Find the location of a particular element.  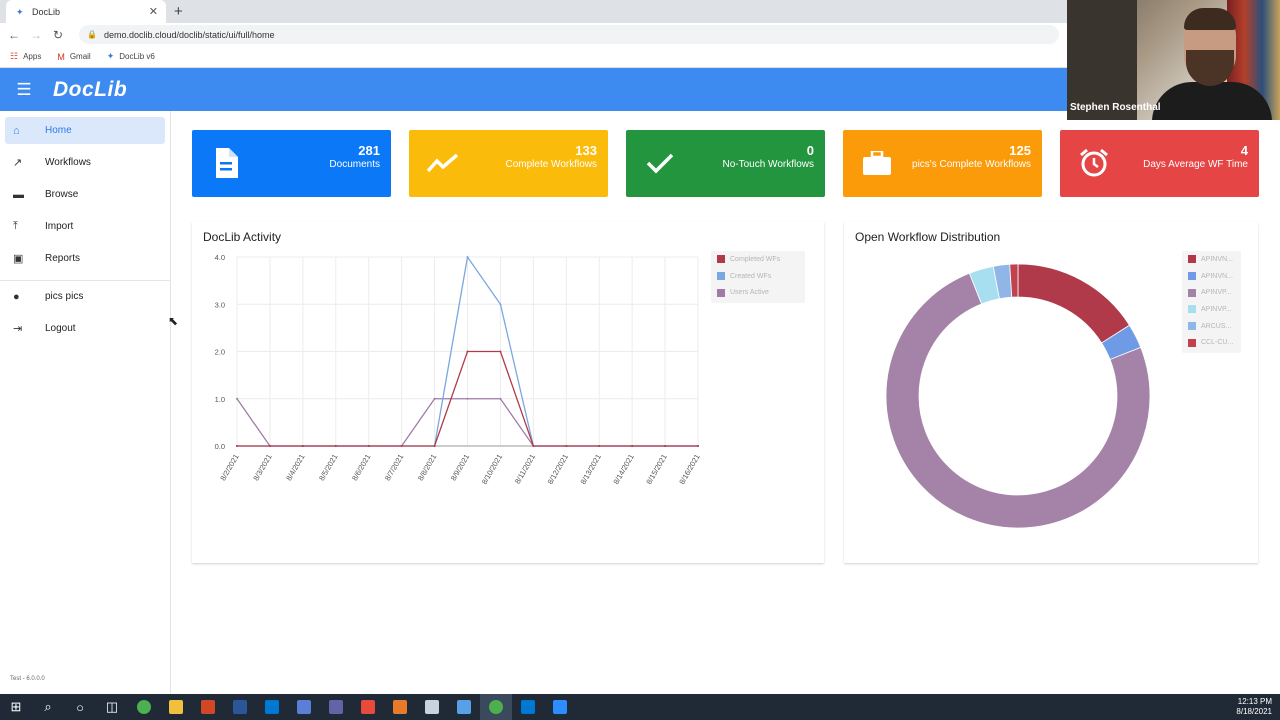

cortana-icon: ○ is located at coordinates (80, 707).